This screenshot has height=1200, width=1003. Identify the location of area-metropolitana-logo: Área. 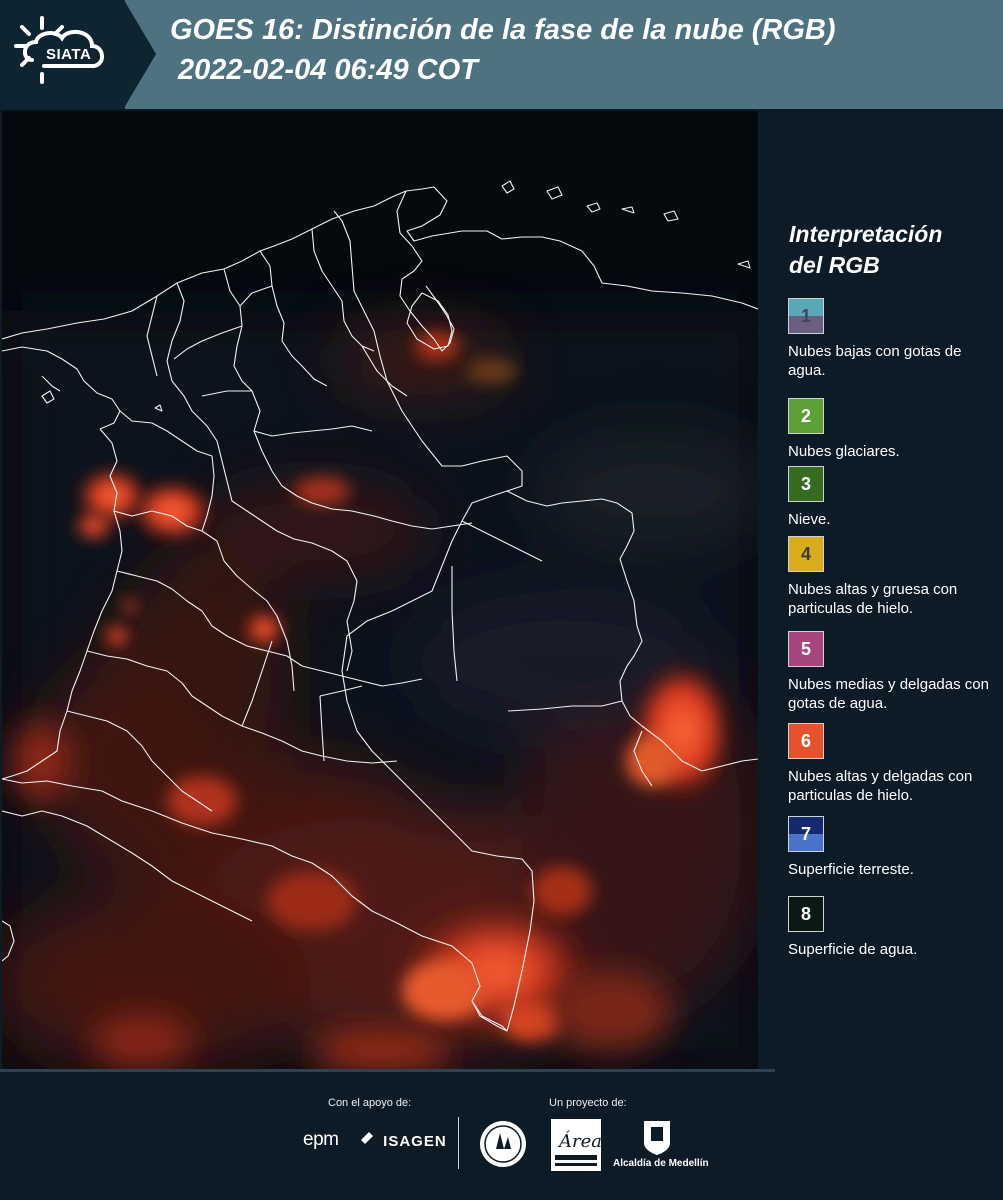
(576, 1145).